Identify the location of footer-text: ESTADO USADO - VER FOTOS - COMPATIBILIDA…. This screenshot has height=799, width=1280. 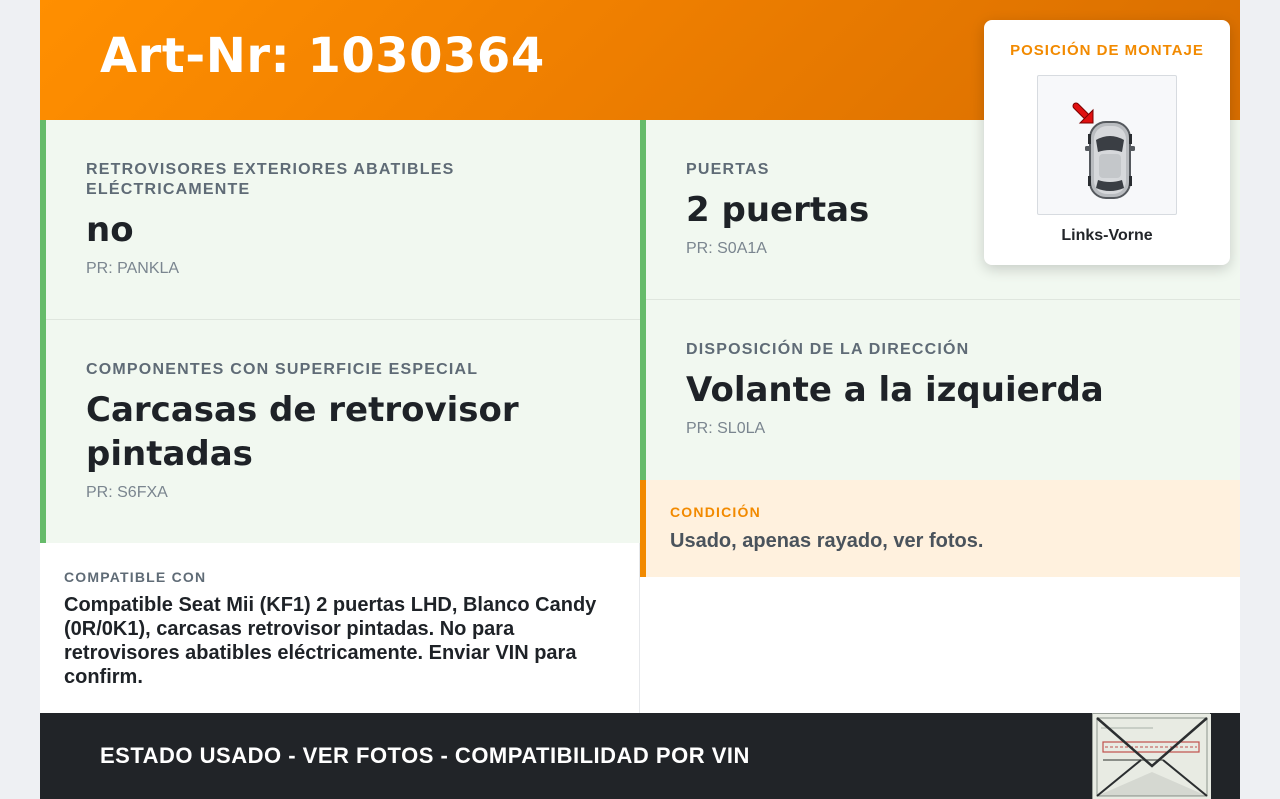
(425, 755).